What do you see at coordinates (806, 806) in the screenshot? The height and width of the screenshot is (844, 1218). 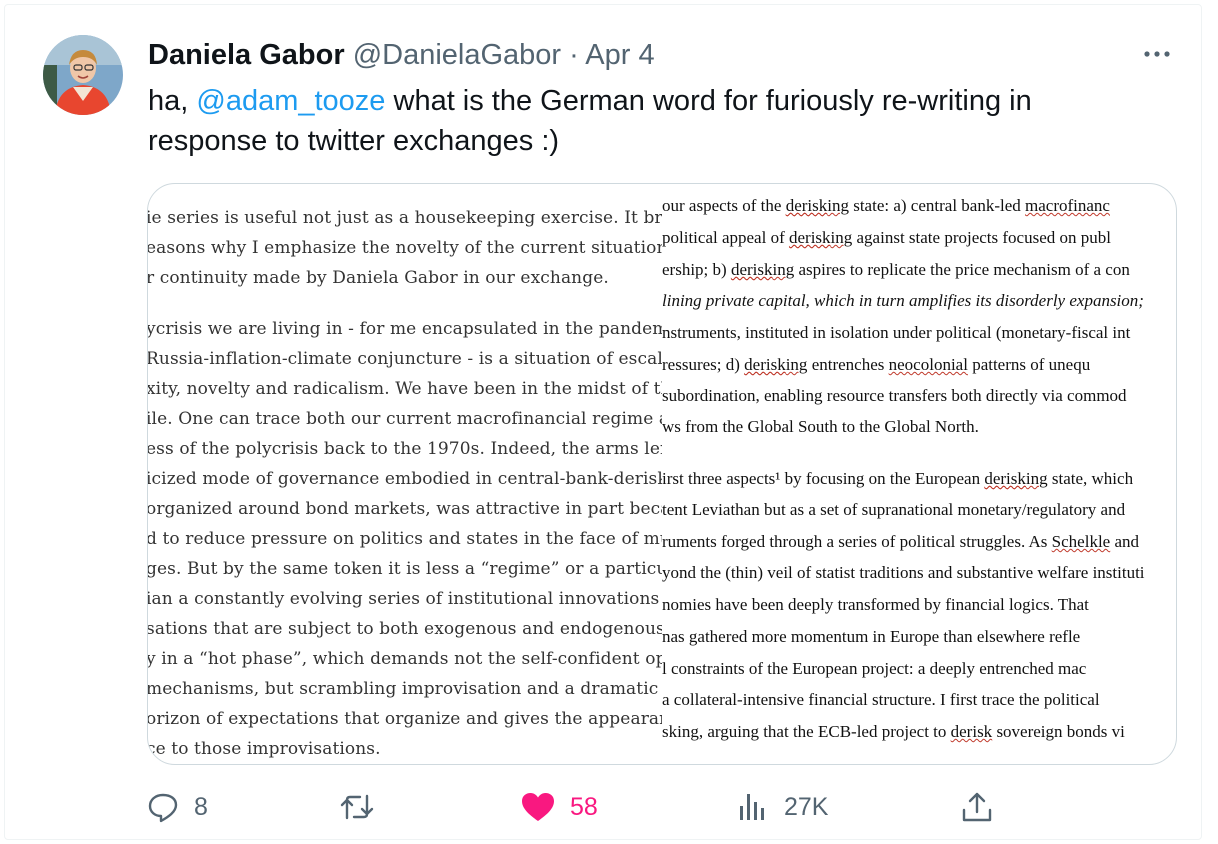 I see `views-count: 27K` at bounding box center [806, 806].